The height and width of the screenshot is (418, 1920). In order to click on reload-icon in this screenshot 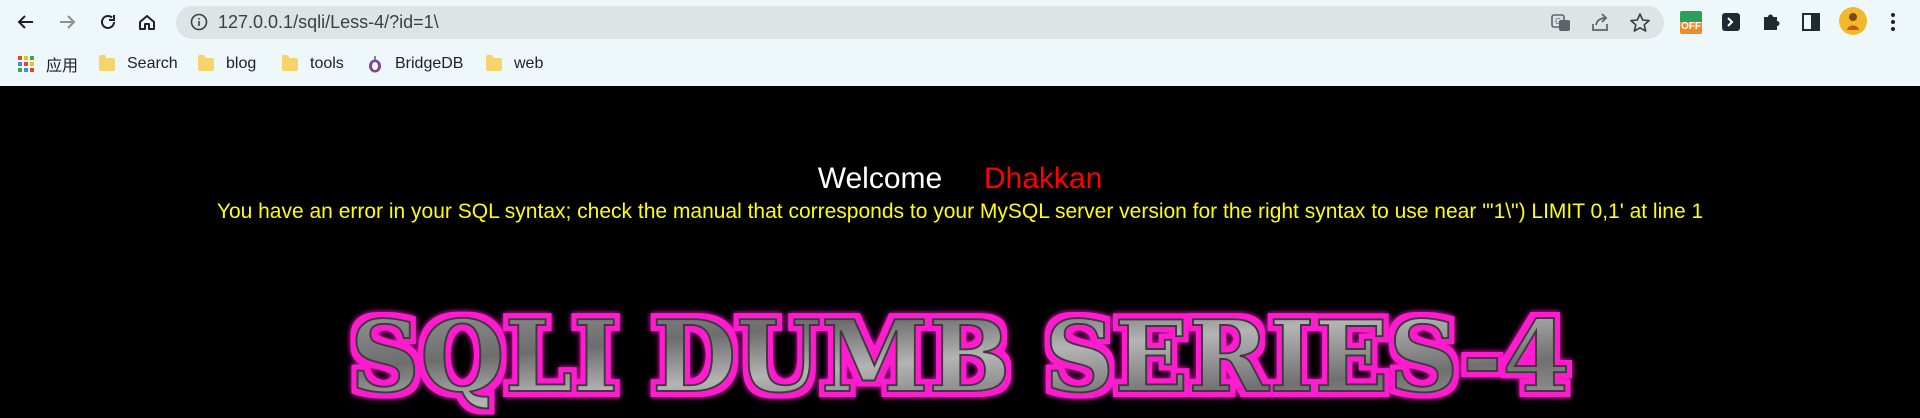, I will do `click(108, 21)`.